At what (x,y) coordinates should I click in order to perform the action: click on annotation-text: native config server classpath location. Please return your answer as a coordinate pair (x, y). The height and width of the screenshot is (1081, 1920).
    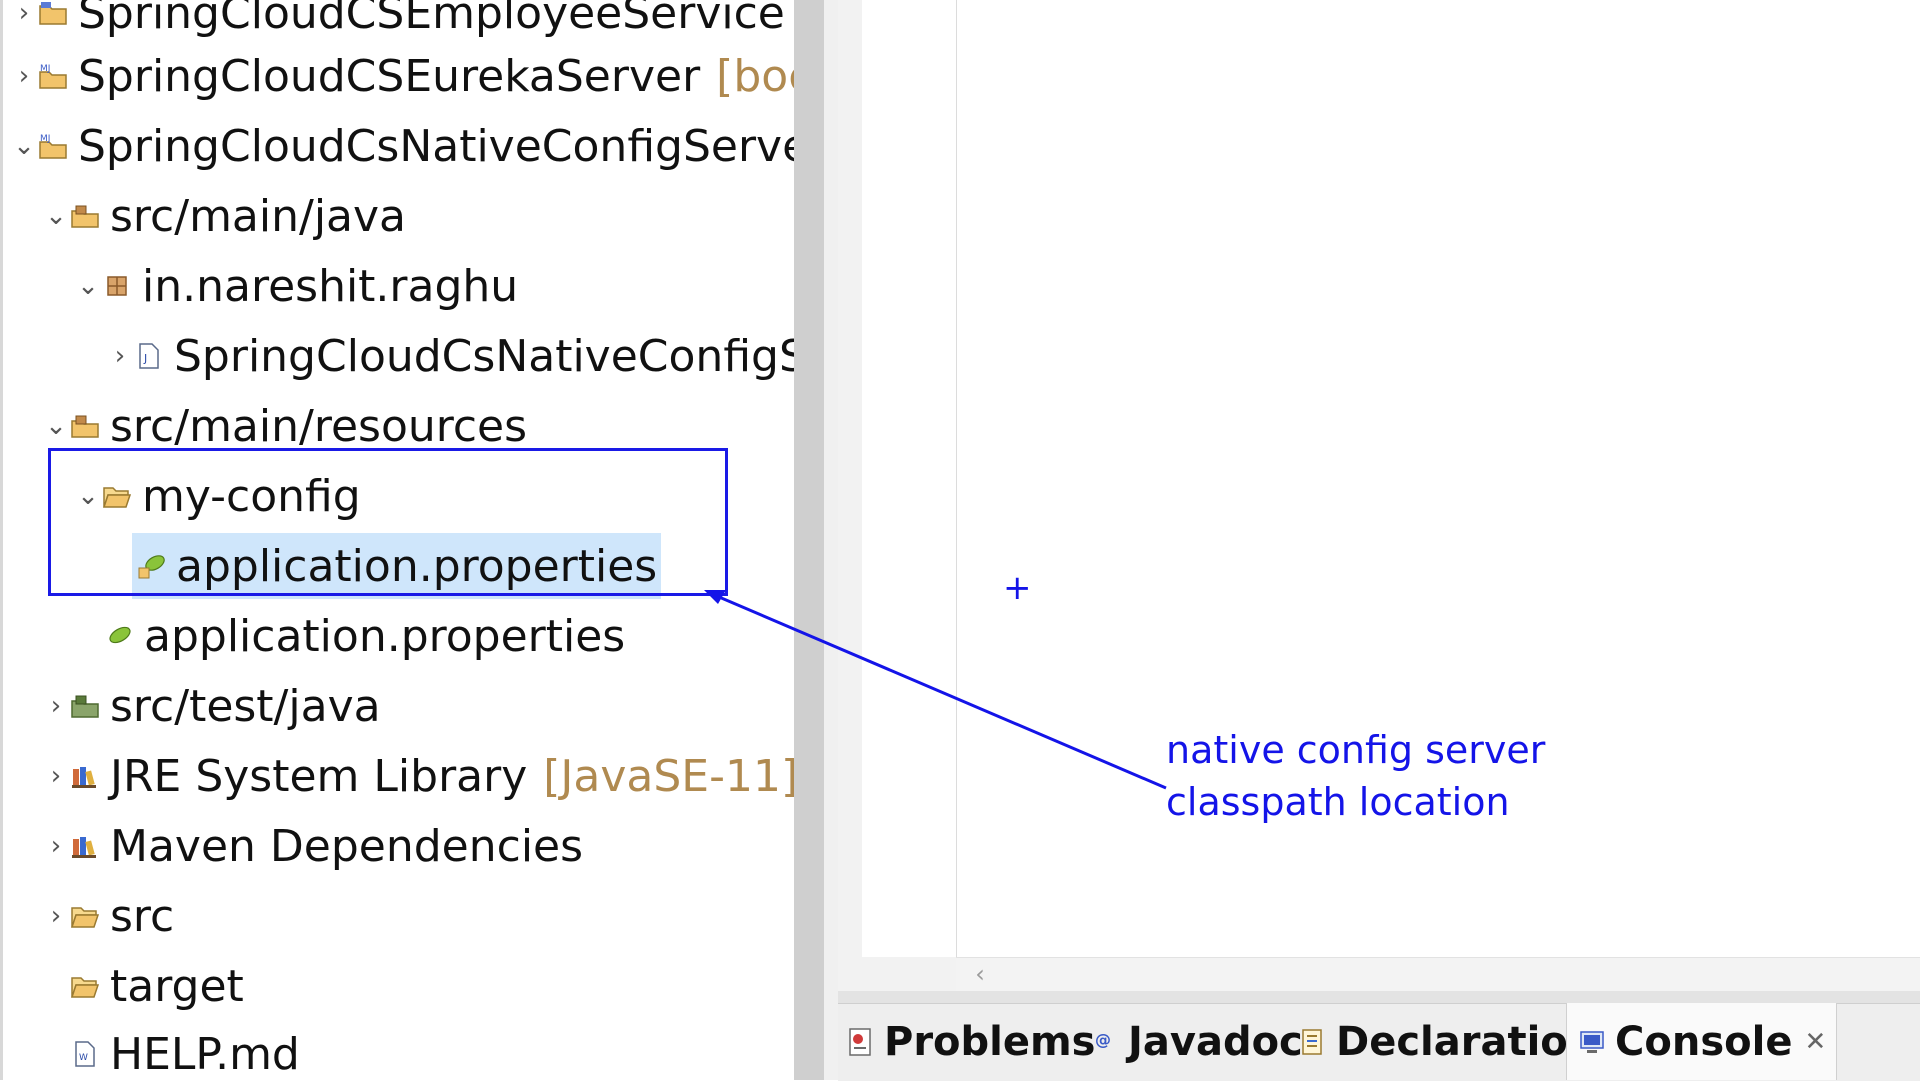
    Looking at the image, I should click on (1355, 776).